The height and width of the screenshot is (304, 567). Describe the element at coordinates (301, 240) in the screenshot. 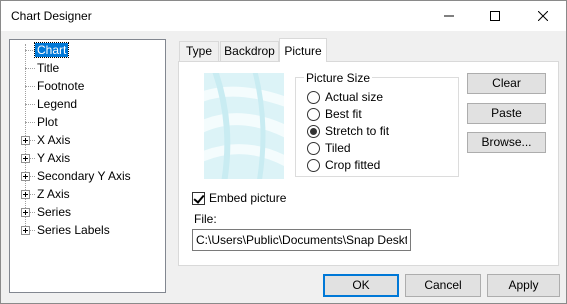

I see `file-path-field` at that location.